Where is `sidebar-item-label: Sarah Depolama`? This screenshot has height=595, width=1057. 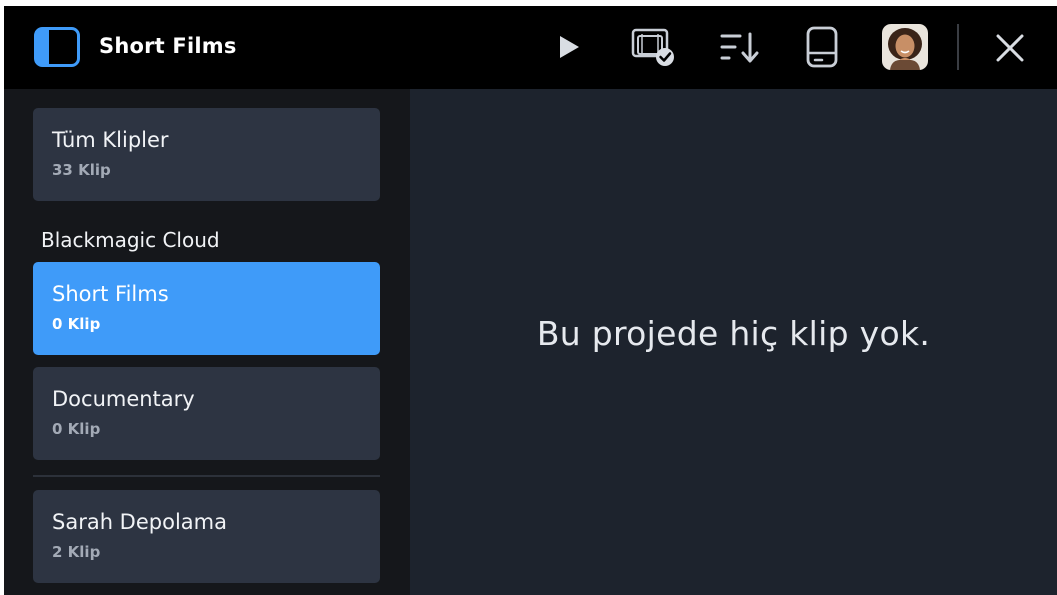
sidebar-item-label: Sarah Depolama is located at coordinates (139, 522).